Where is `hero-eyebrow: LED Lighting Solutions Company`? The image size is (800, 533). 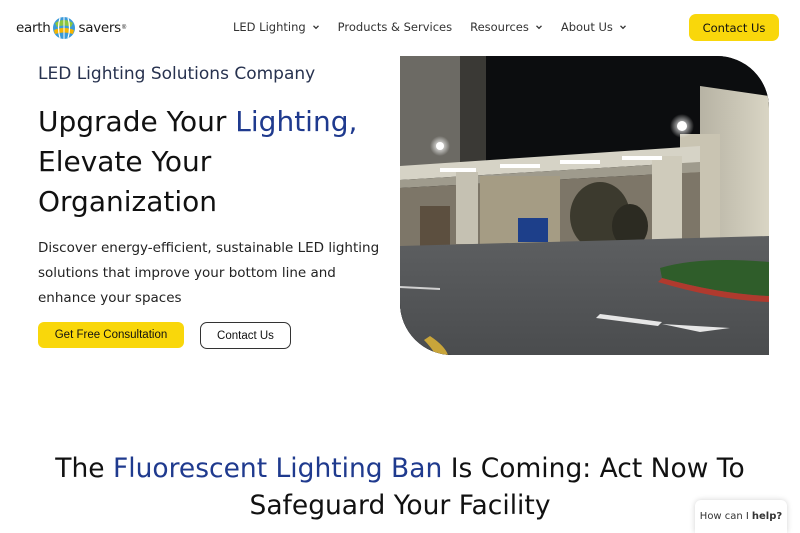
hero-eyebrow: LED Lighting Solutions Company is located at coordinates (177, 74).